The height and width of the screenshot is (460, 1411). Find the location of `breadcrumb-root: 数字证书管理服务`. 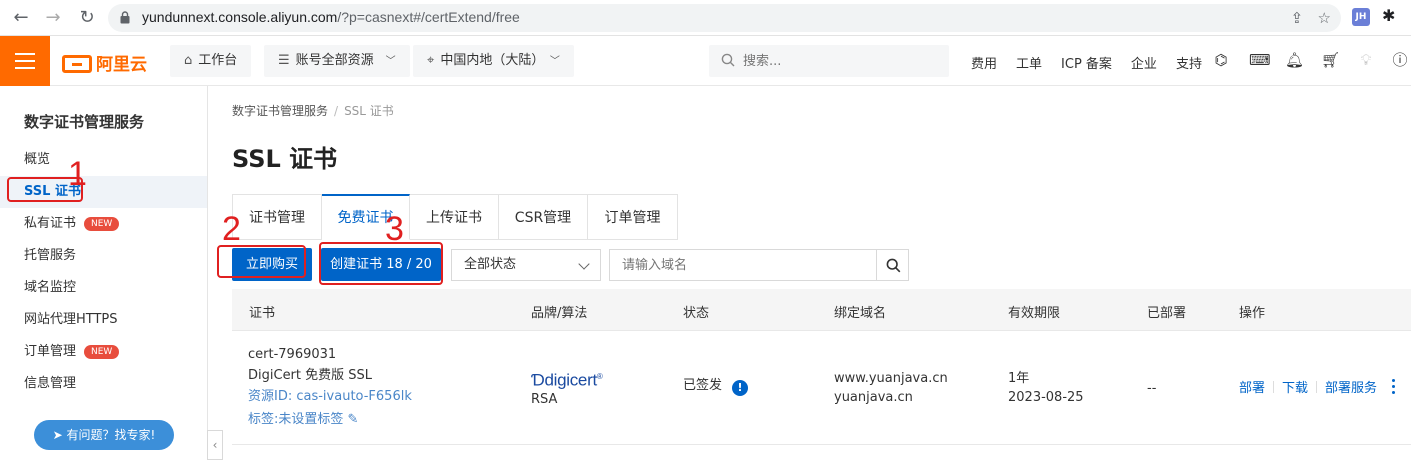

breadcrumb-root: 数字证书管理服务 is located at coordinates (280, 111).